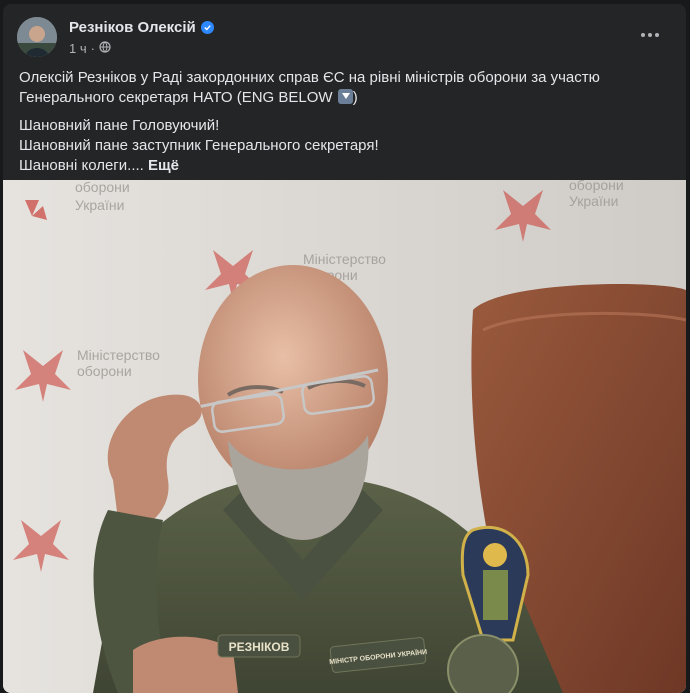 This screenshot has height=693, width=690. What do you see at coordinates (163, 165) in the screenshot?
I see `see-more-link: Ещё` at bounding box center [163, 165].